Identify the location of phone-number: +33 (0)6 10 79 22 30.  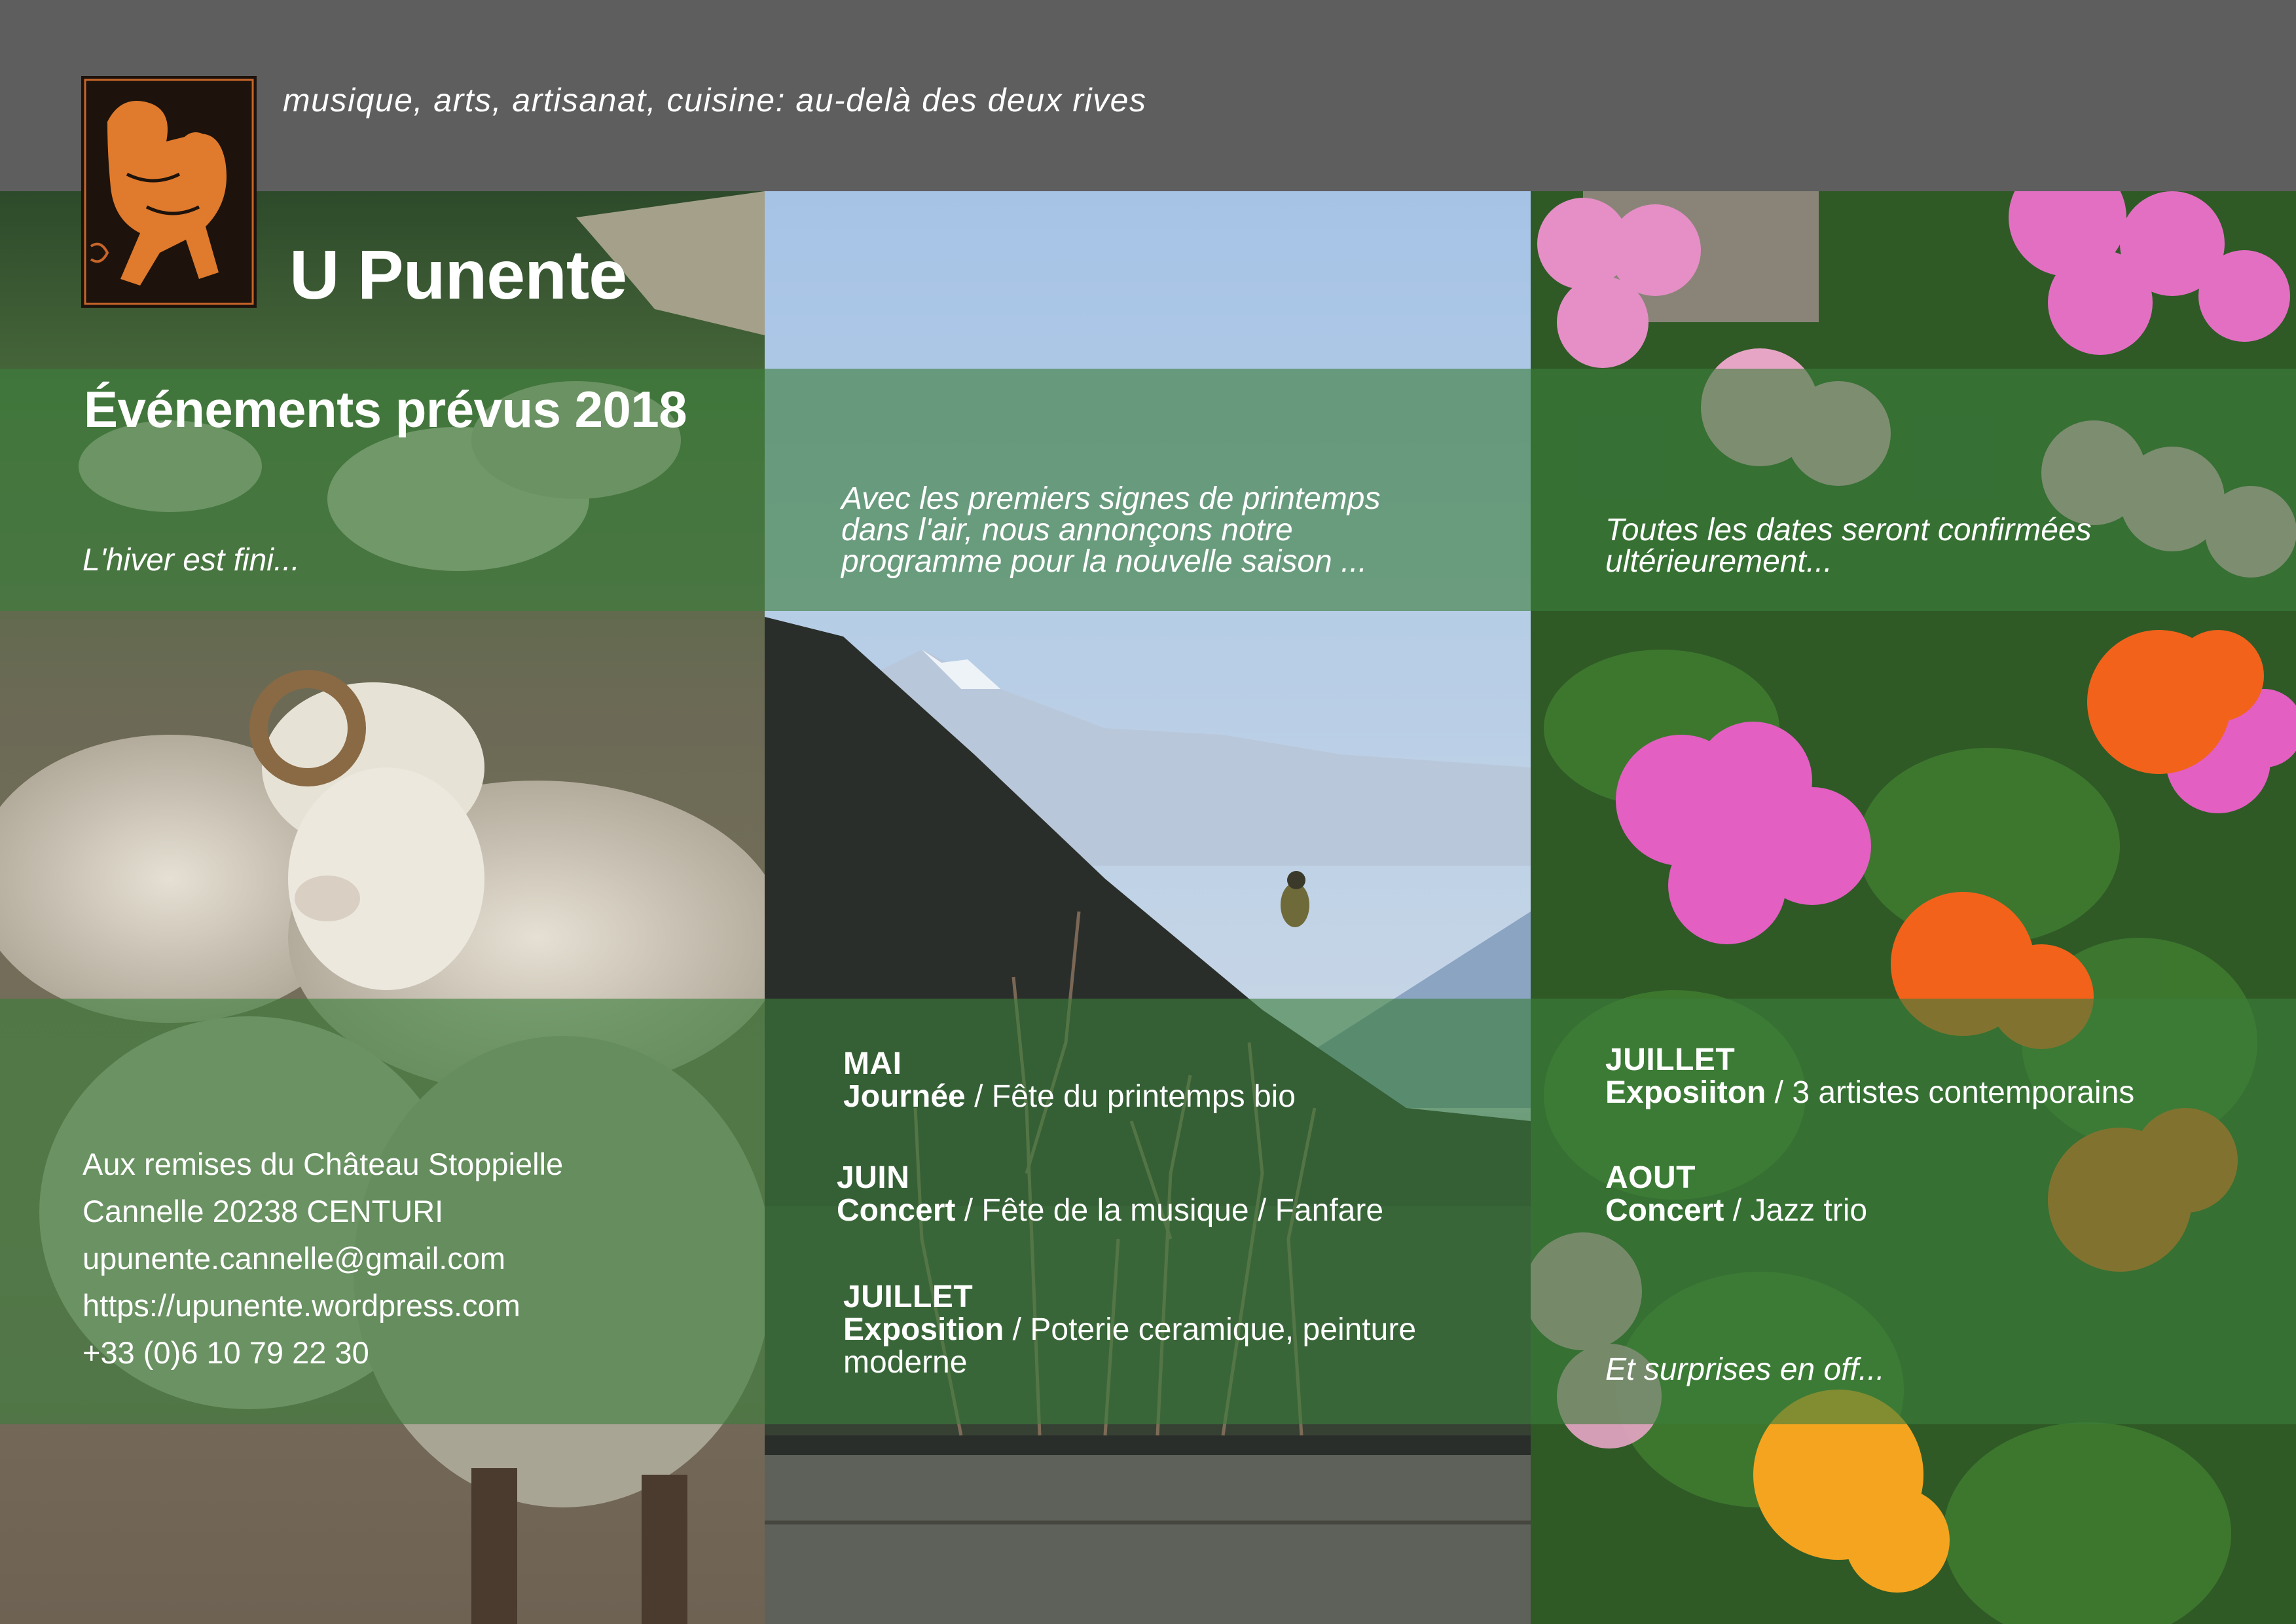
(225, 1352).